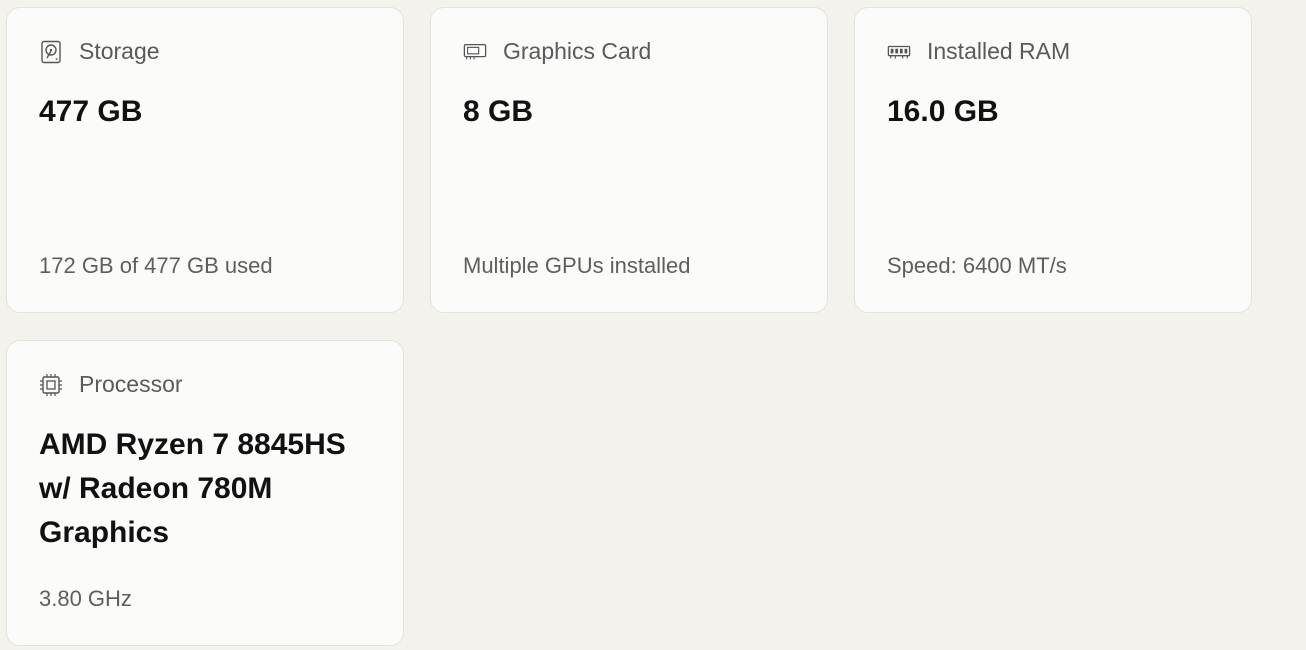 The width and height of the screenshot is (1306, 650). Describe the element at coordinates (1053, 160) in the screenshot. I see `installed-ram-card: Installed RAM 16.0 GB Speed: 6400 MT/s` at that location.